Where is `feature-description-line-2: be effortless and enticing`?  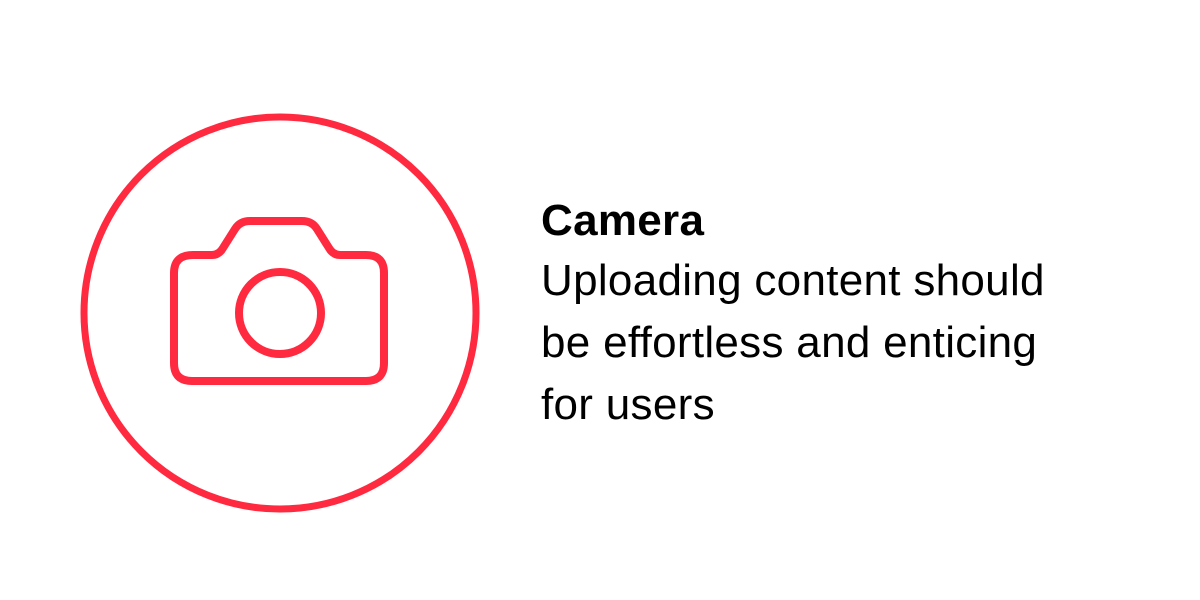
feature-description-line-2: be effortless and enticing is located at coordinates (789, 342).